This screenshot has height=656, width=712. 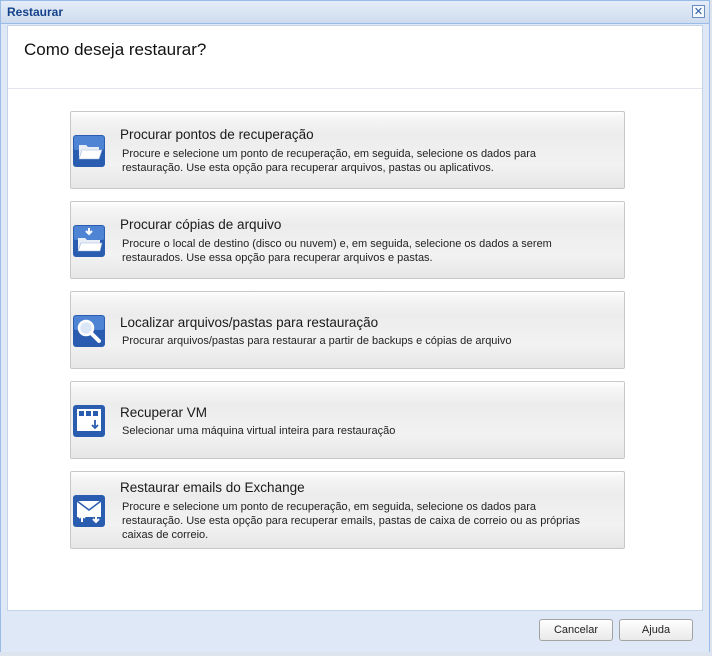 I want to click on close-icon: ✕, so click(x=698, y=11).